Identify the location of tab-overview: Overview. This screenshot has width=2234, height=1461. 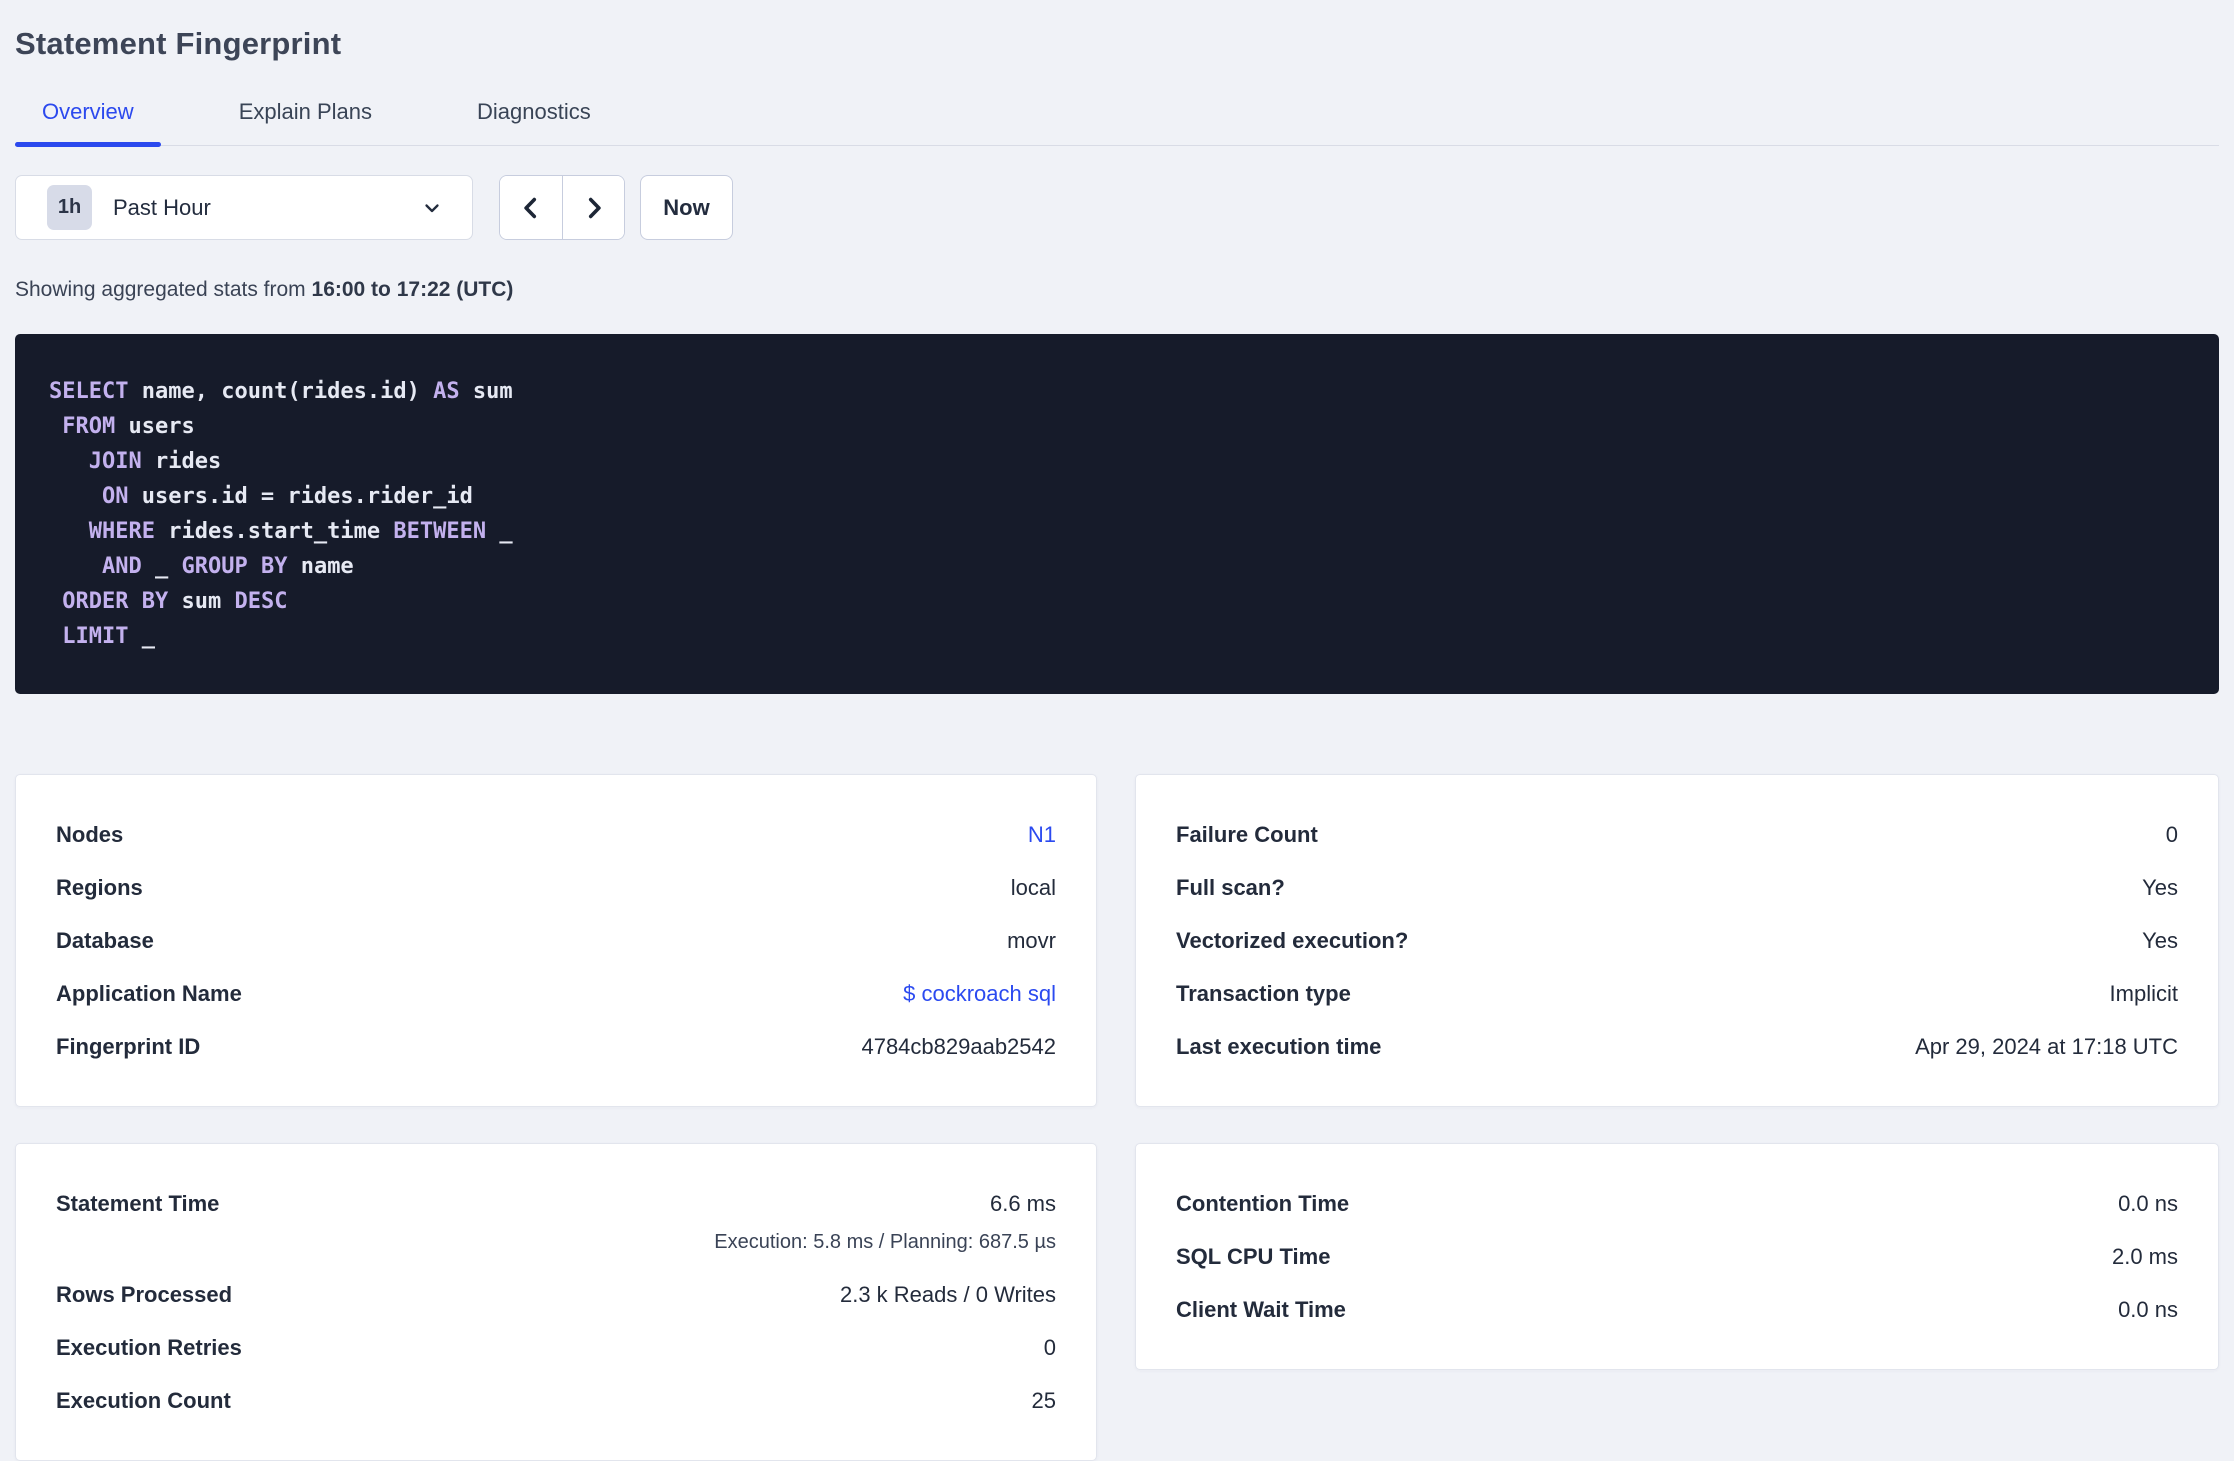
(88, 123).